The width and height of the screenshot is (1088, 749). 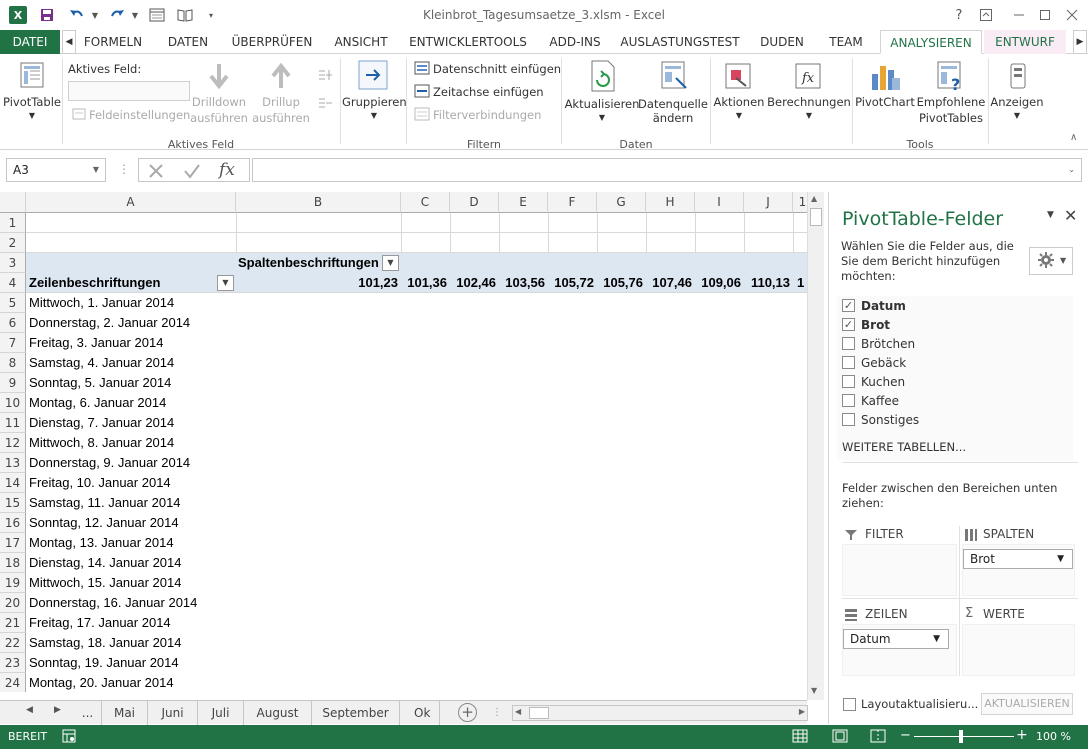 What do you see at coordinates (880, 419) in the screenshot?
I see `field-item: Sonstiges` at bounding box center [880, 419].